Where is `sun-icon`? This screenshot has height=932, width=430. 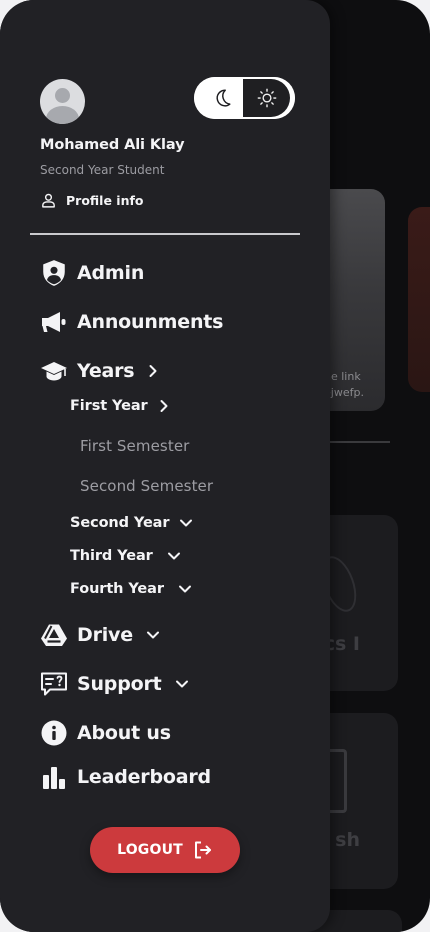
sun-icon is located at coordinates (266, 98).